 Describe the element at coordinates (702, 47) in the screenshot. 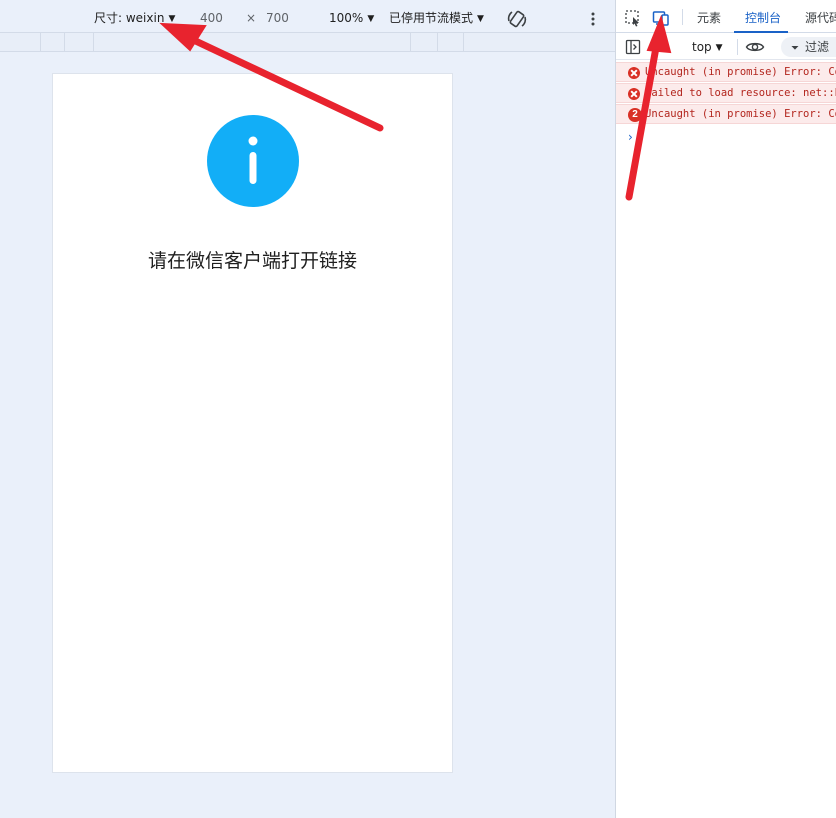

I see `context-label: top` at that location.